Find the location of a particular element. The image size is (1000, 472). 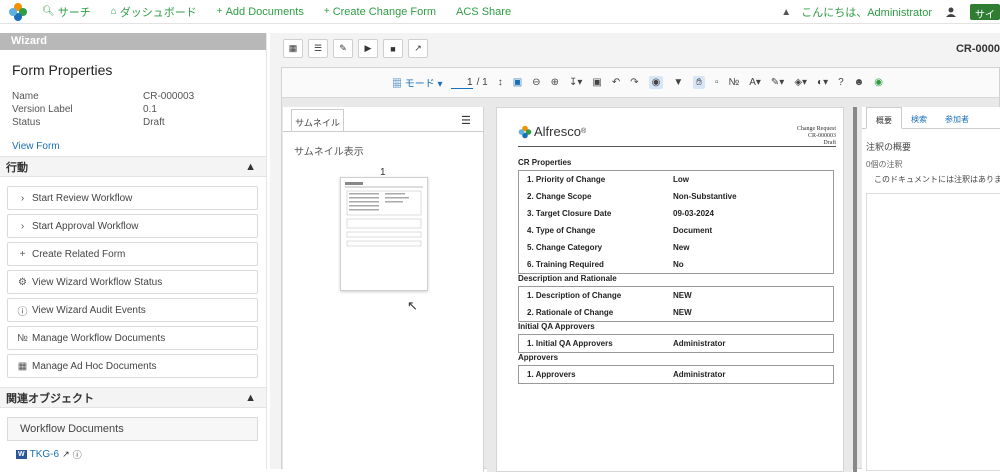

action-label: Manage Ad Hoc Documents is located at coordinates (94, 366).